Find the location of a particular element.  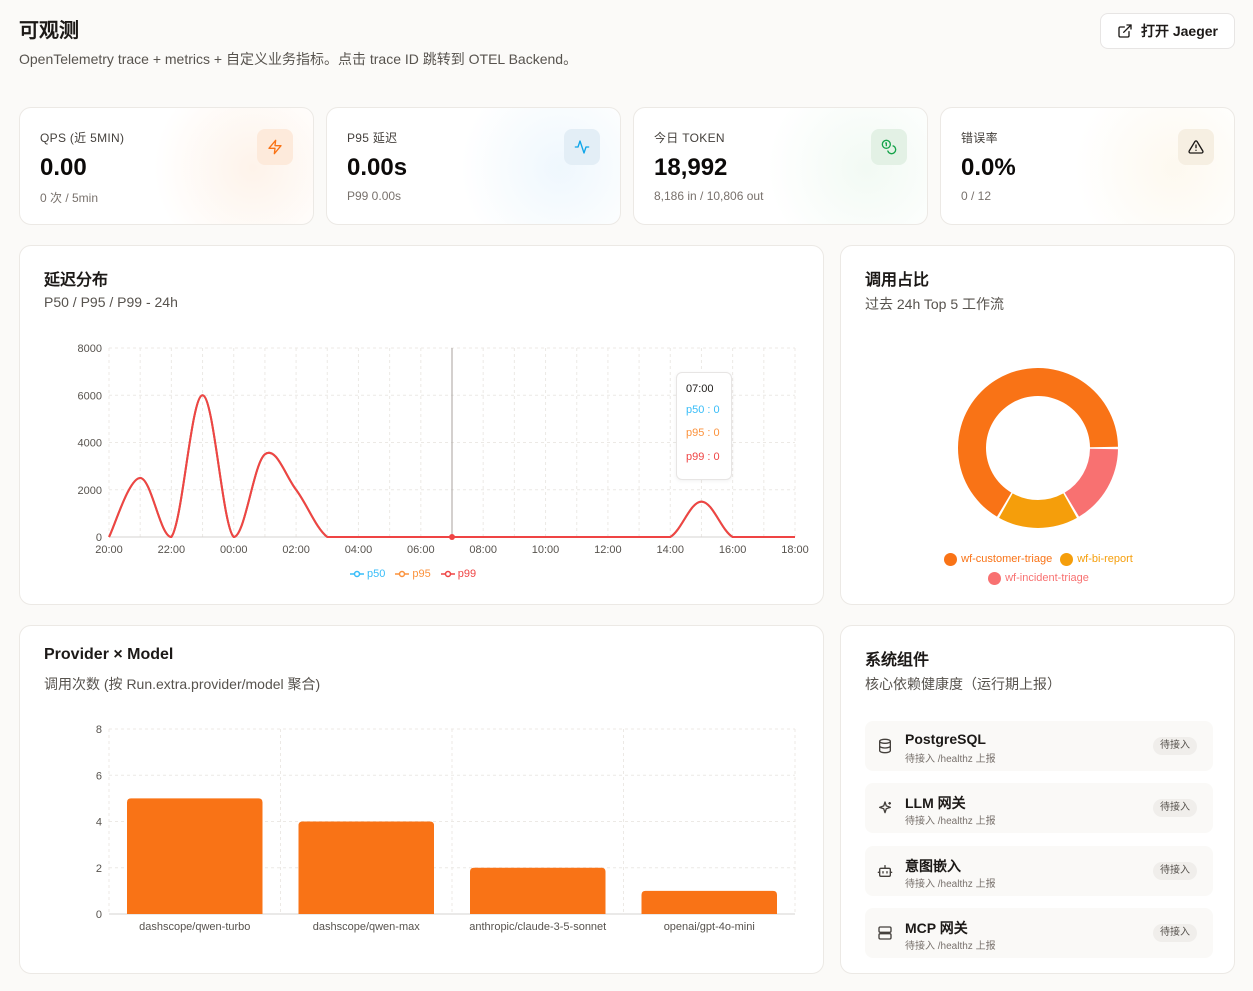

open-jaeger-label: 打开 Jaeger is located at coordinates (1179, 31).